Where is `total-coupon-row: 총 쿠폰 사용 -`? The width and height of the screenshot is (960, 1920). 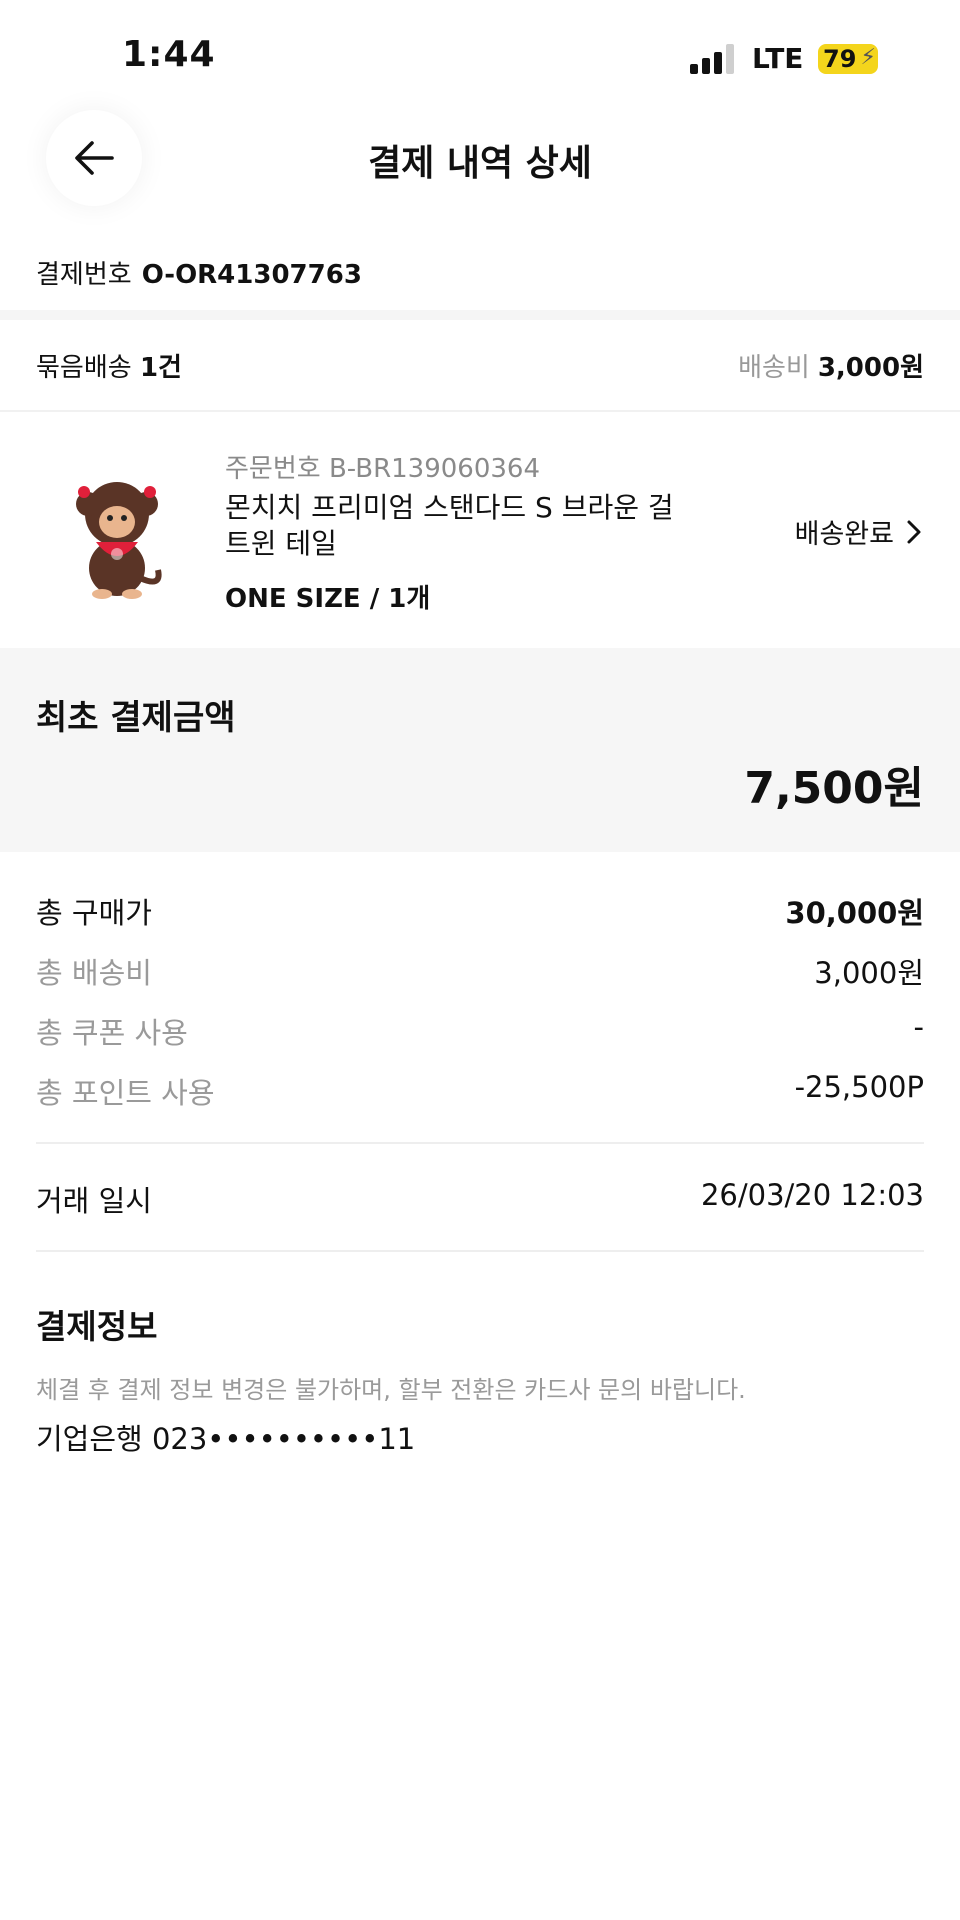
total-coupon-row: 총 쿠폰 사용 - is located at coordinates (480, 1031).